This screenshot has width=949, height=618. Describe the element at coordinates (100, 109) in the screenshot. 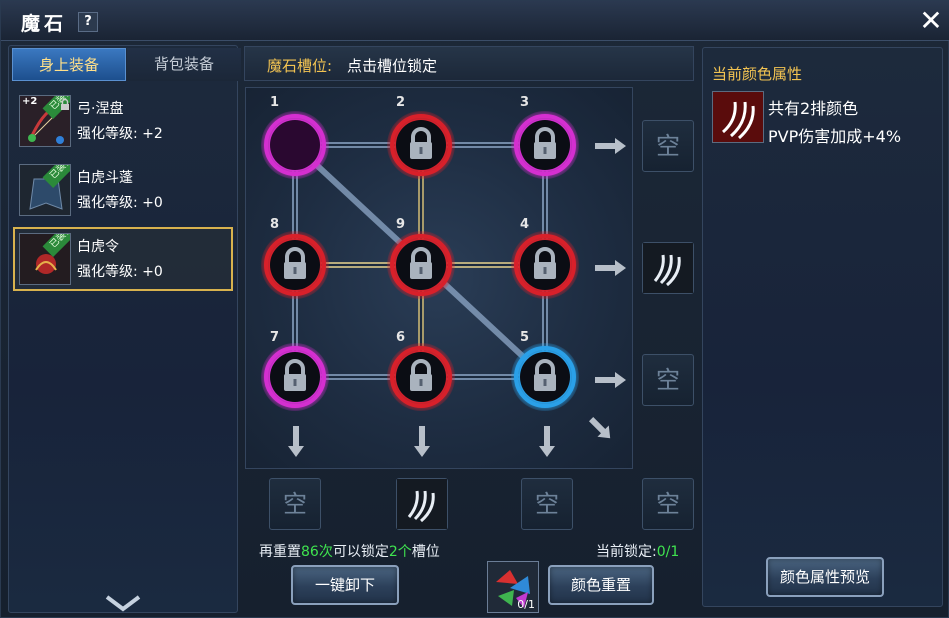

I see `equipment-name: 弓·涅盘` at that location.